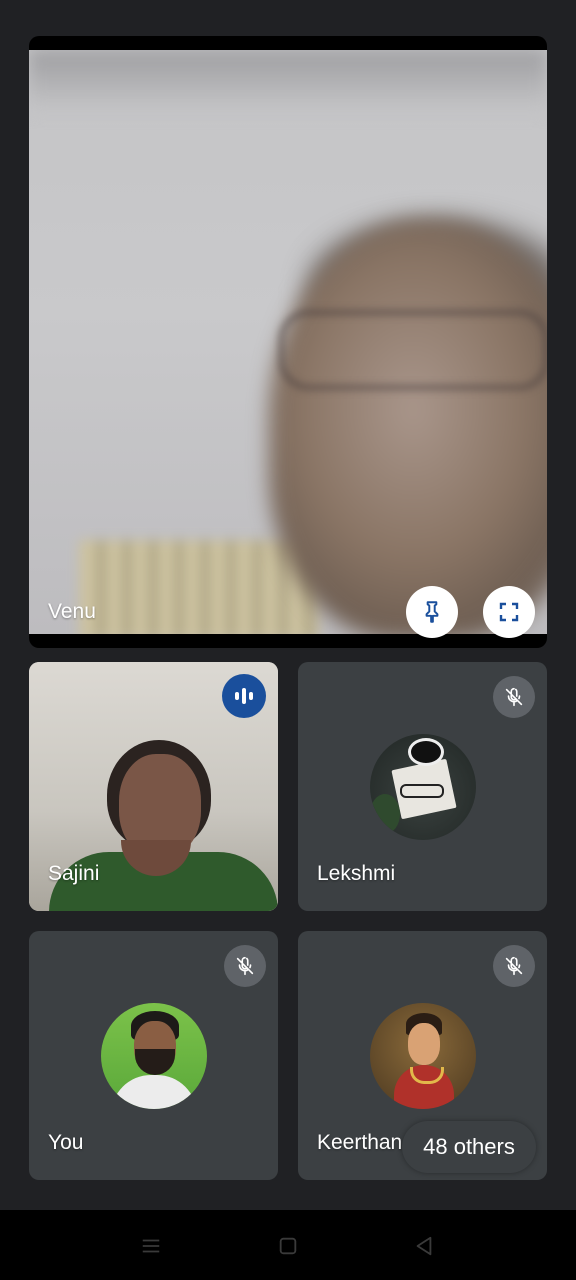  I want to click on video-glasses, so click(413, 350).